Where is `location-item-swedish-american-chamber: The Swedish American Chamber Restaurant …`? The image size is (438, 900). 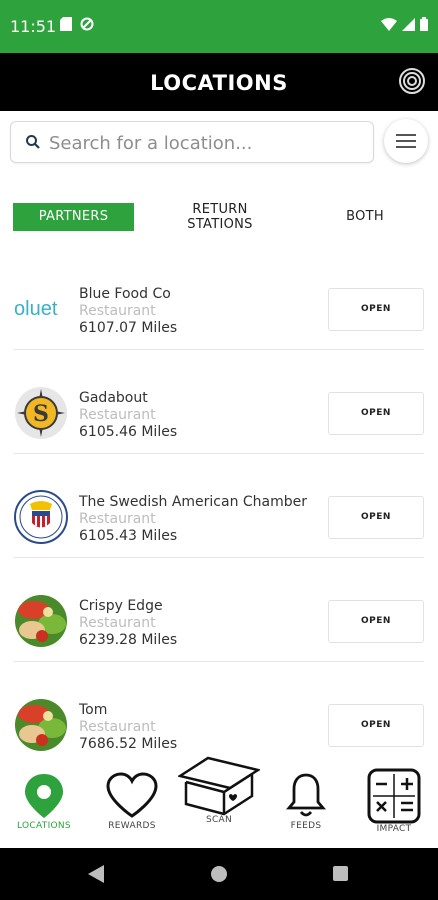 location-item-swedish-american-chamber: The Swedish American Chamber Restaurant … is located at coordinates (219, 522).